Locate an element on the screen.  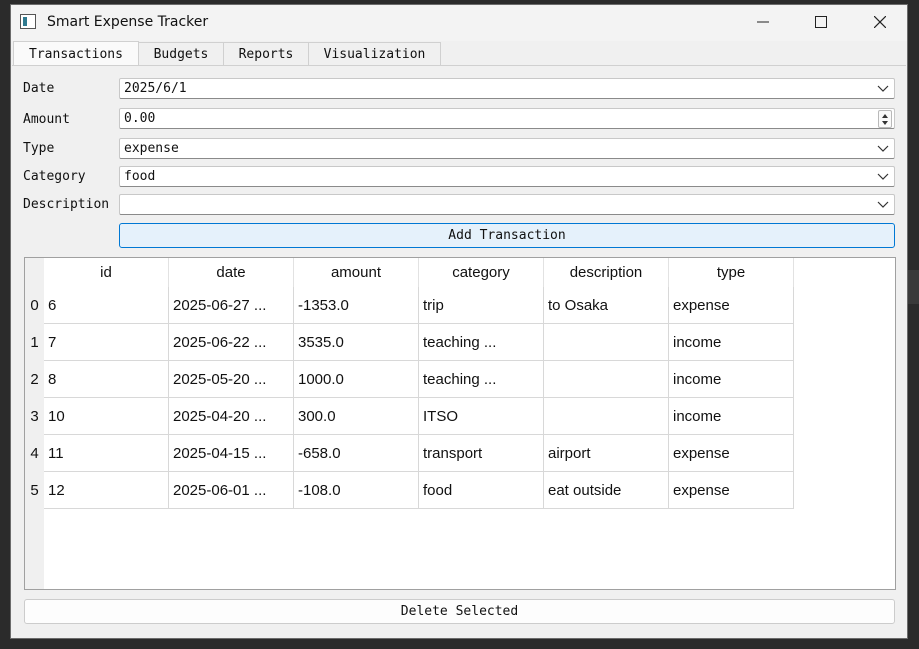
date-picker: 2025/6/1 is located at coordinates (507, 88).